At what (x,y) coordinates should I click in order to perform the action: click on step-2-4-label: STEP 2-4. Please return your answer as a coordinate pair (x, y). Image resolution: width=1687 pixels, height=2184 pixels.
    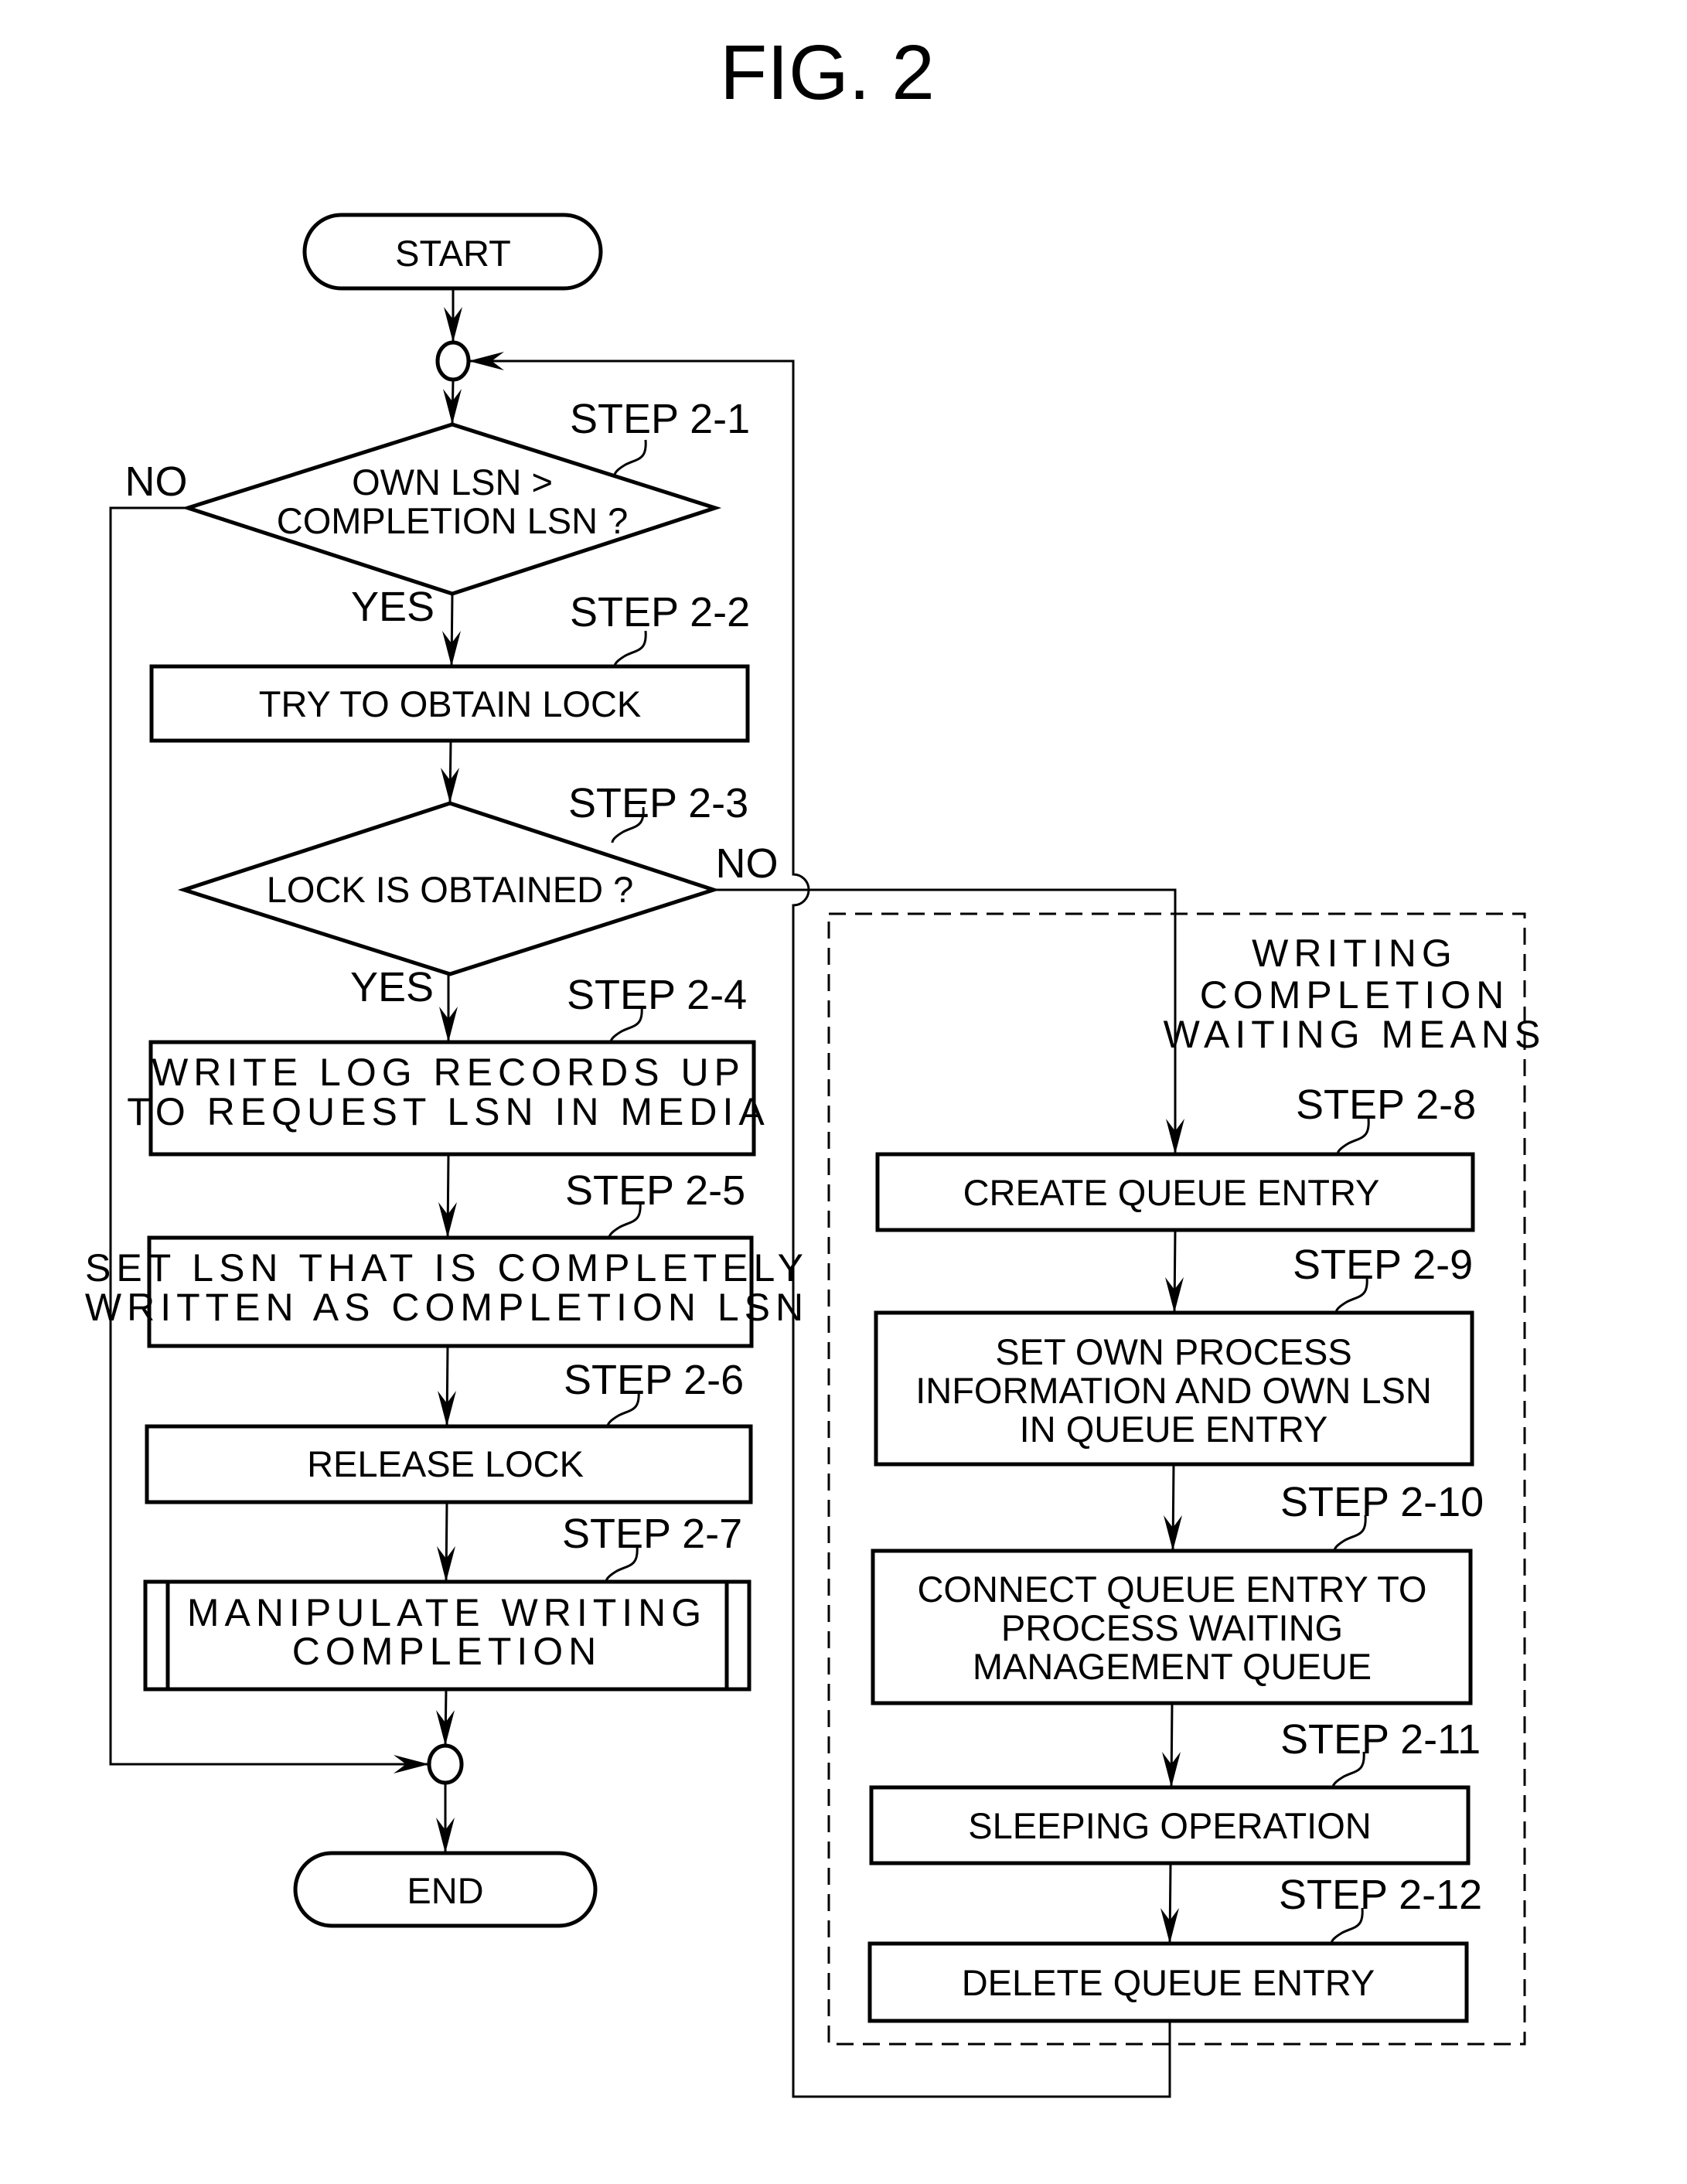
    Looking at the image, I should click on (657, 995).